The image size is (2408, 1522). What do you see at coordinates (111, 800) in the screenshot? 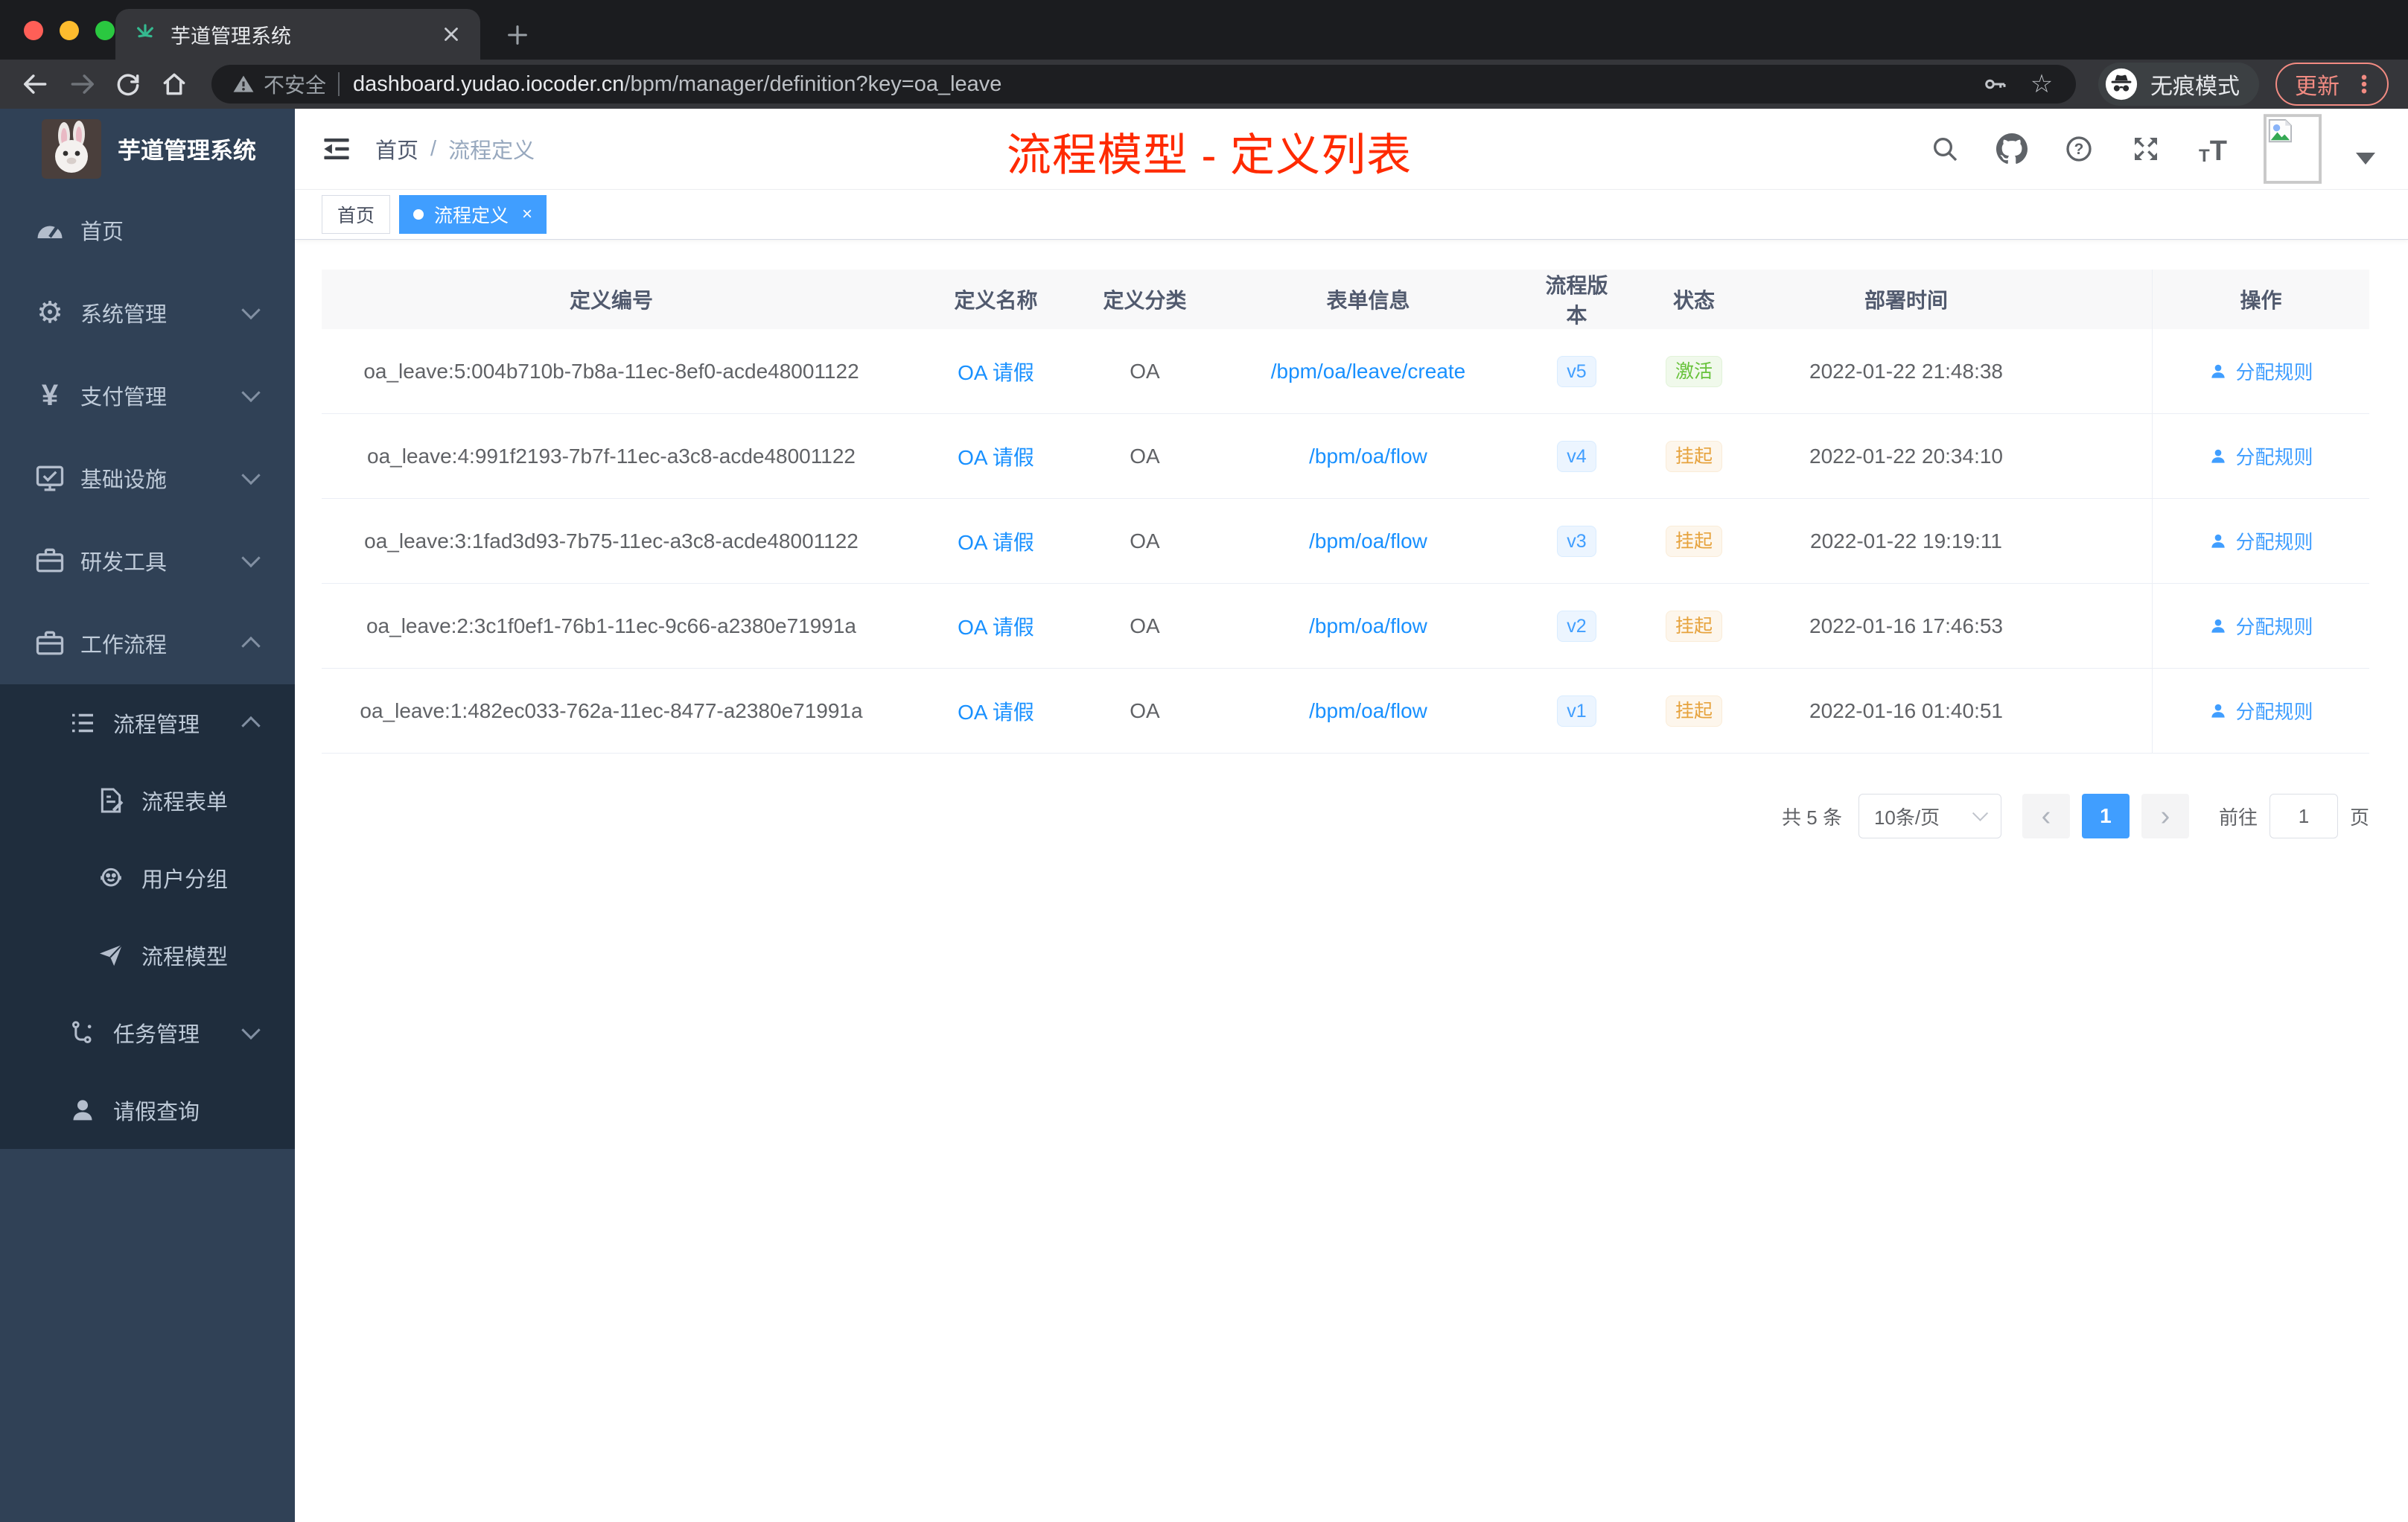
I see `document-edit-icon` at bounding box center [111, 800].